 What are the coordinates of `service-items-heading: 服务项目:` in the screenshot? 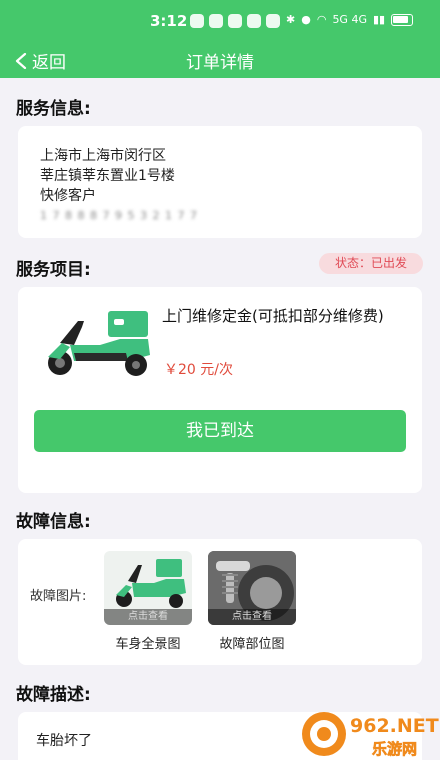 It's located at (53, 270).